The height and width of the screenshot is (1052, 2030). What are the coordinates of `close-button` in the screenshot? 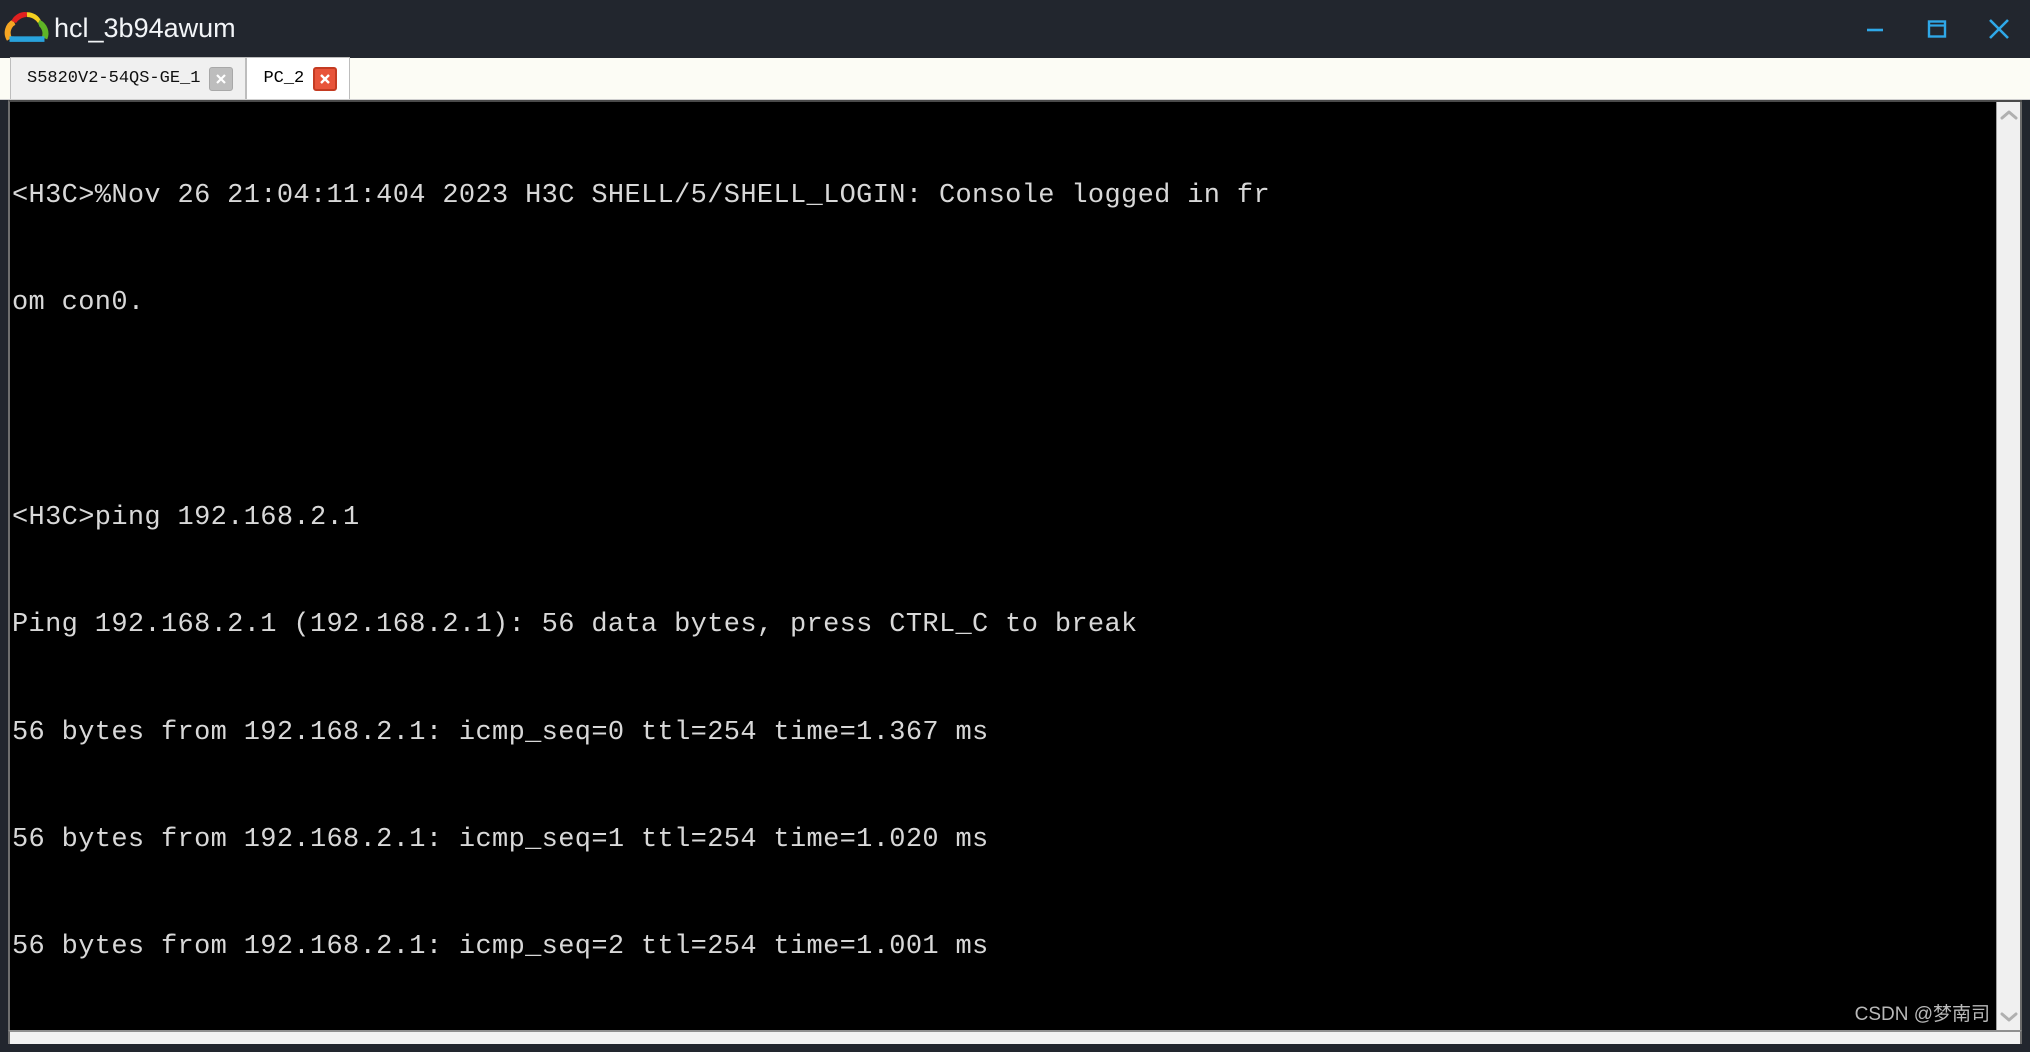 It's located at (1999, 29).